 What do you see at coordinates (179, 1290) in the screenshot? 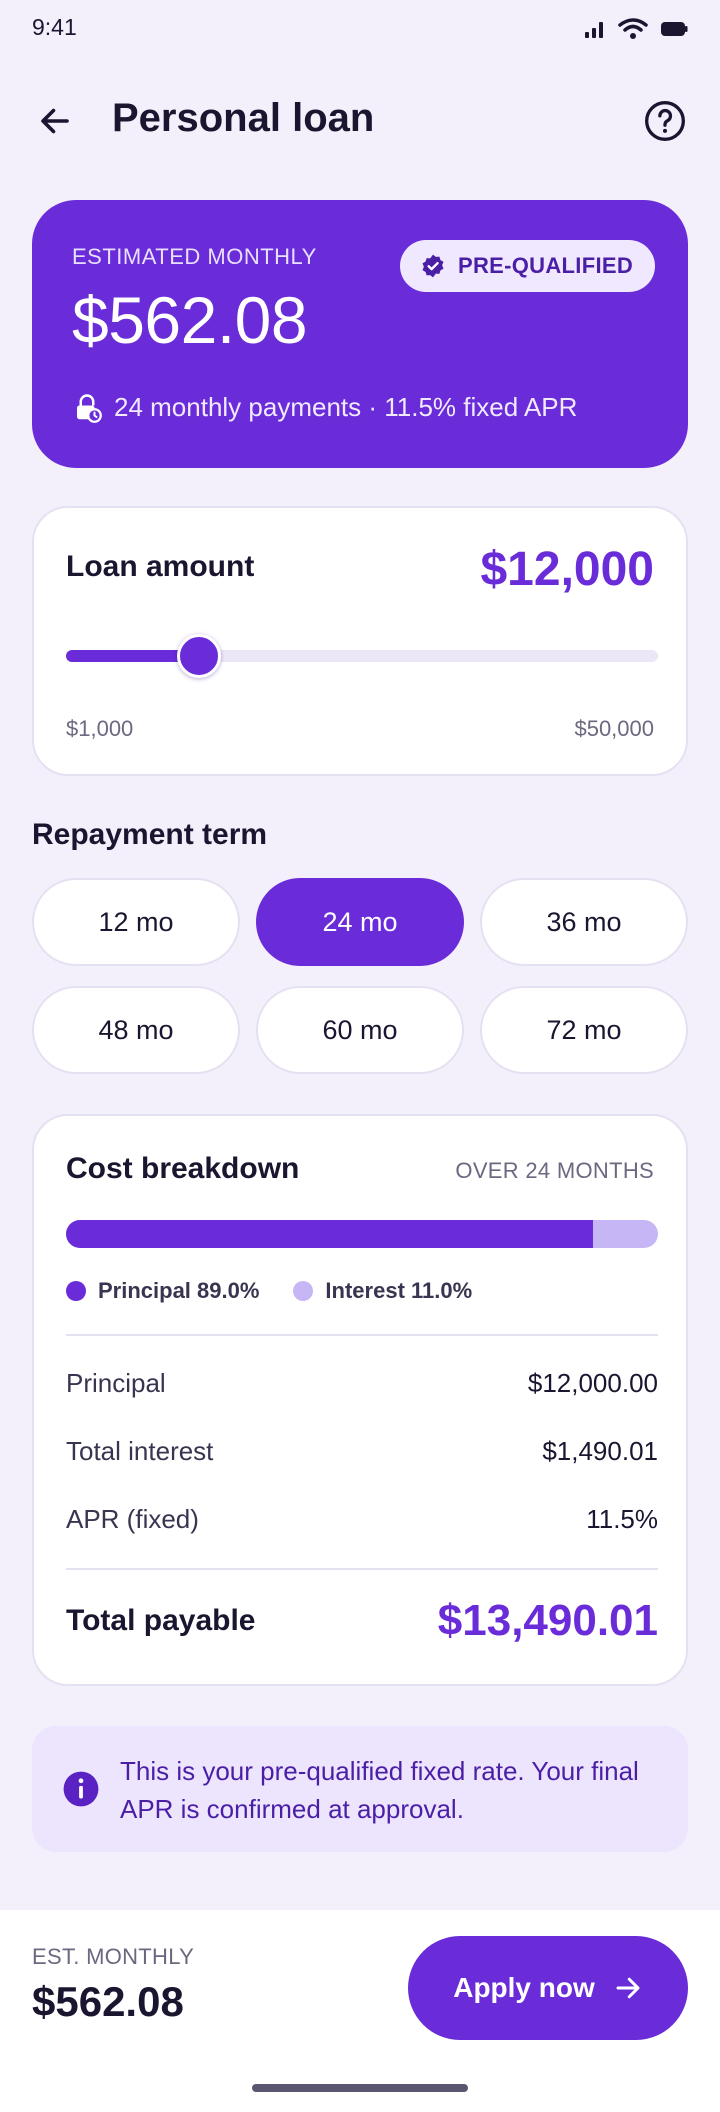
I see `legend-principal-label: Principal 89.0%` at bounding box center [179, 1290].